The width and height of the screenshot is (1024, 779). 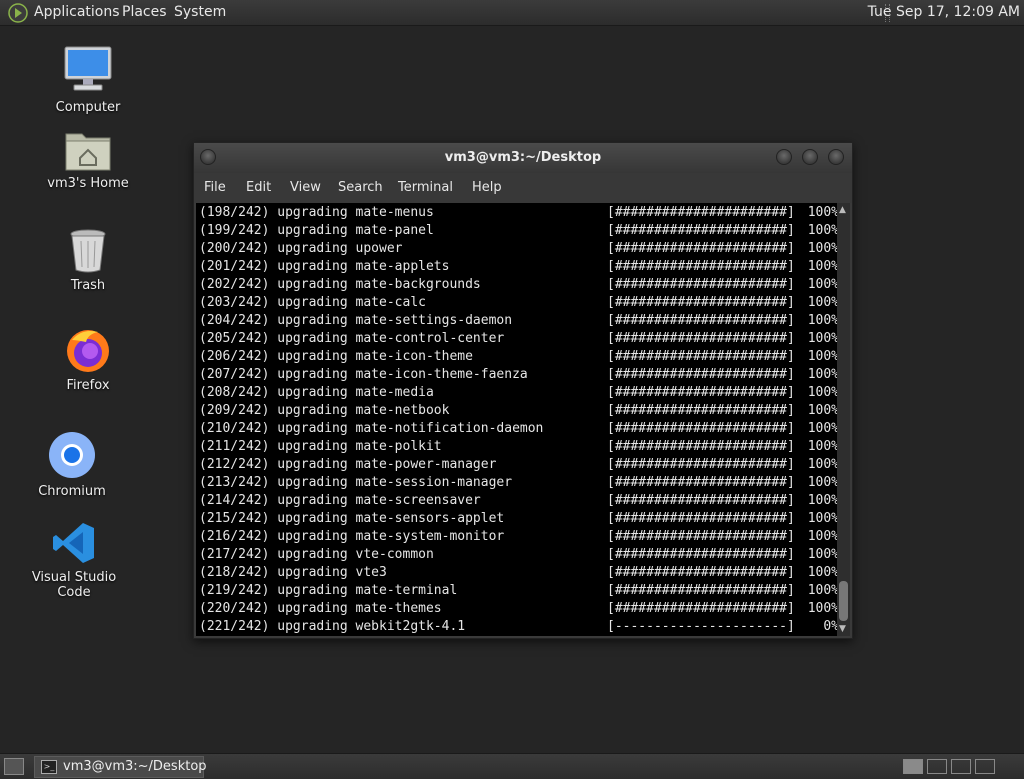 I want to click on menu-view: View, so click(x=305, y=187).